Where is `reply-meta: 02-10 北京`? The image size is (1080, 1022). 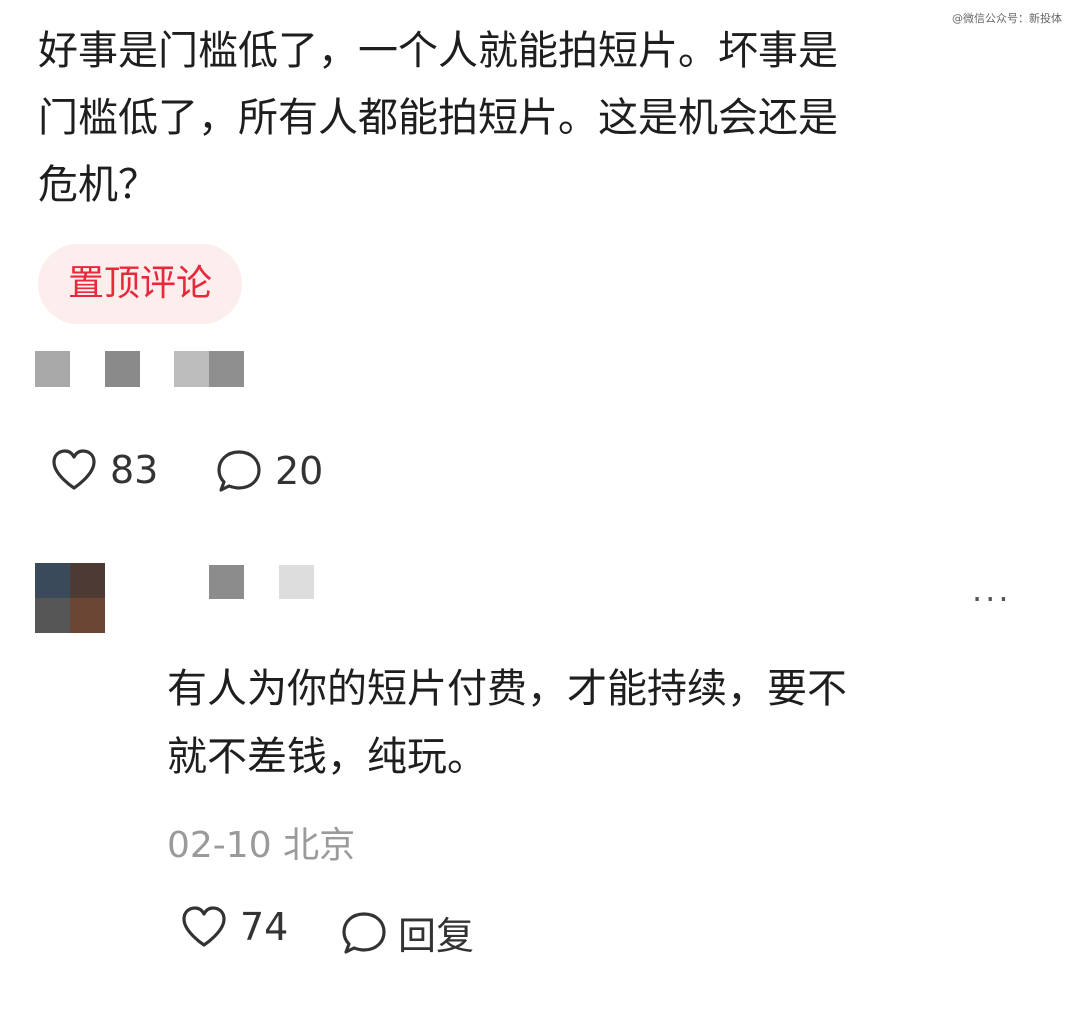
reply-meta: 02-10 北京 is located at coordinates (261, 842).